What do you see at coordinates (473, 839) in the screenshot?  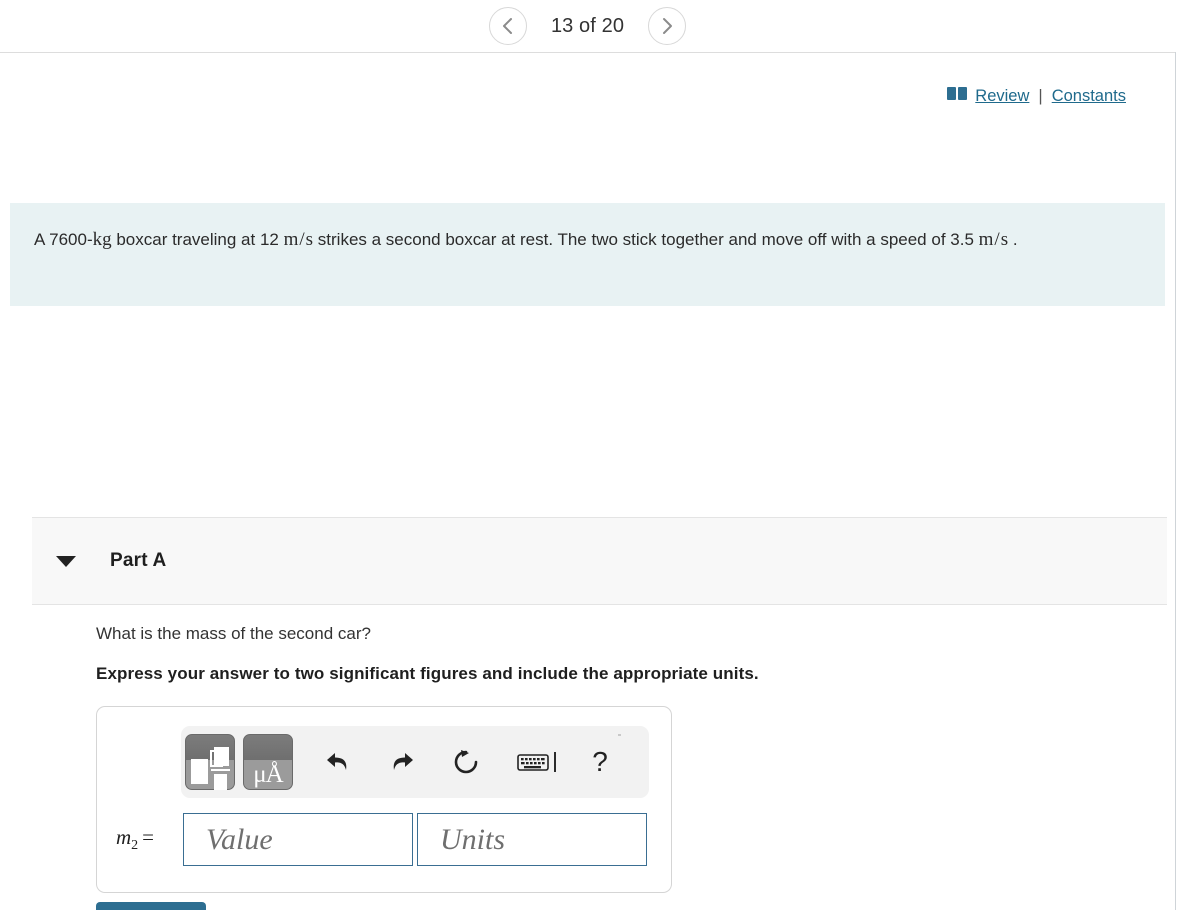 I see `units-placeholder: Units` at bounding box center [473, 839].